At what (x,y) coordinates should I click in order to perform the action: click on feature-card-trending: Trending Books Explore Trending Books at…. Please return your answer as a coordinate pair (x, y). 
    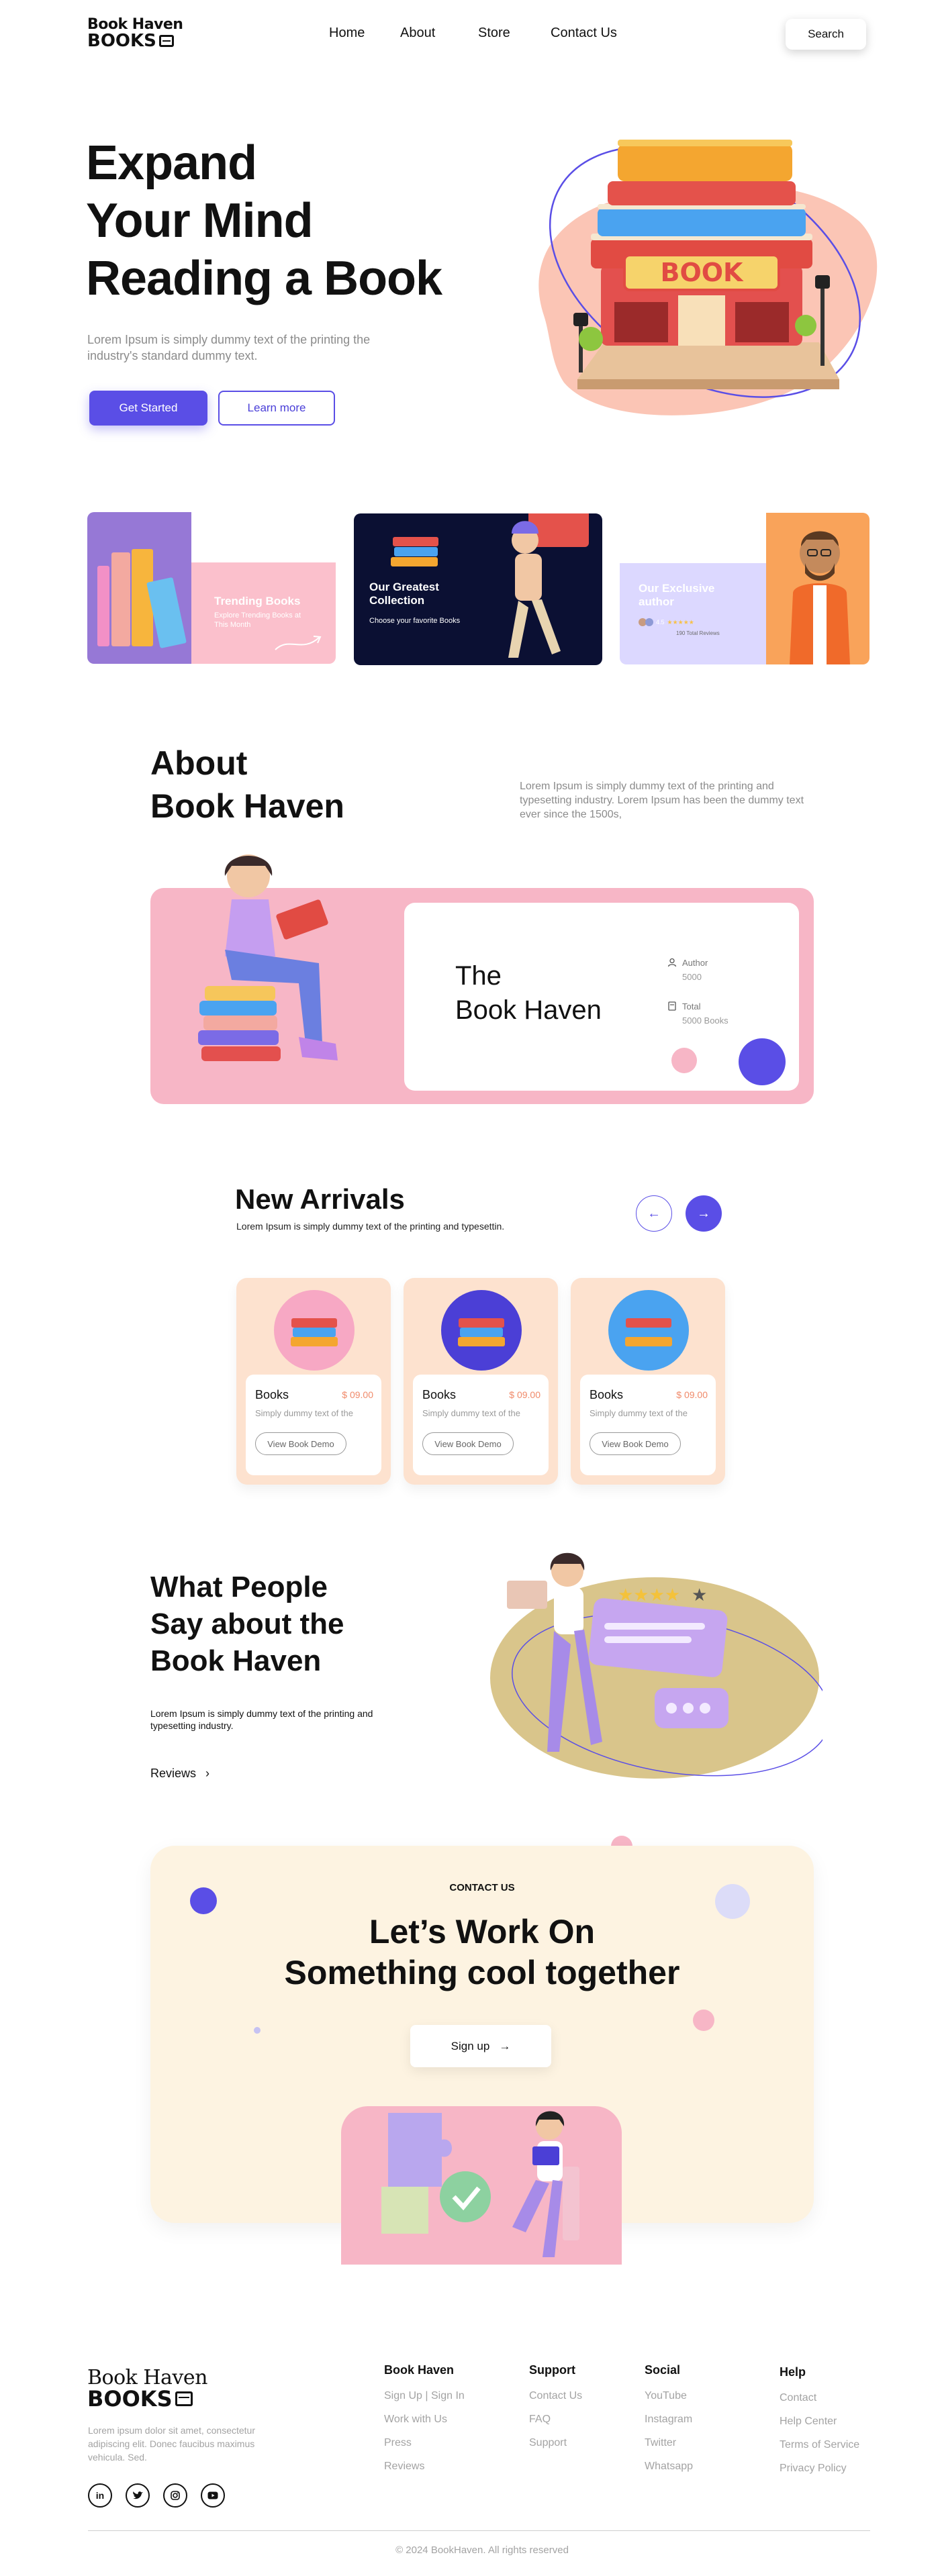
    Looking at the image, I should click on (211, 588).